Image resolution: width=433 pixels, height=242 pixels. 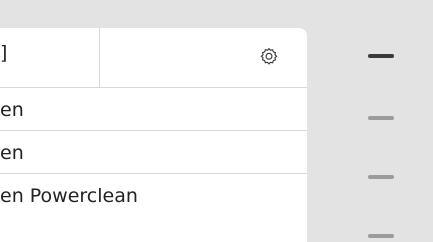 I want to click on header-left-text: ], so click(x=4, y=53).